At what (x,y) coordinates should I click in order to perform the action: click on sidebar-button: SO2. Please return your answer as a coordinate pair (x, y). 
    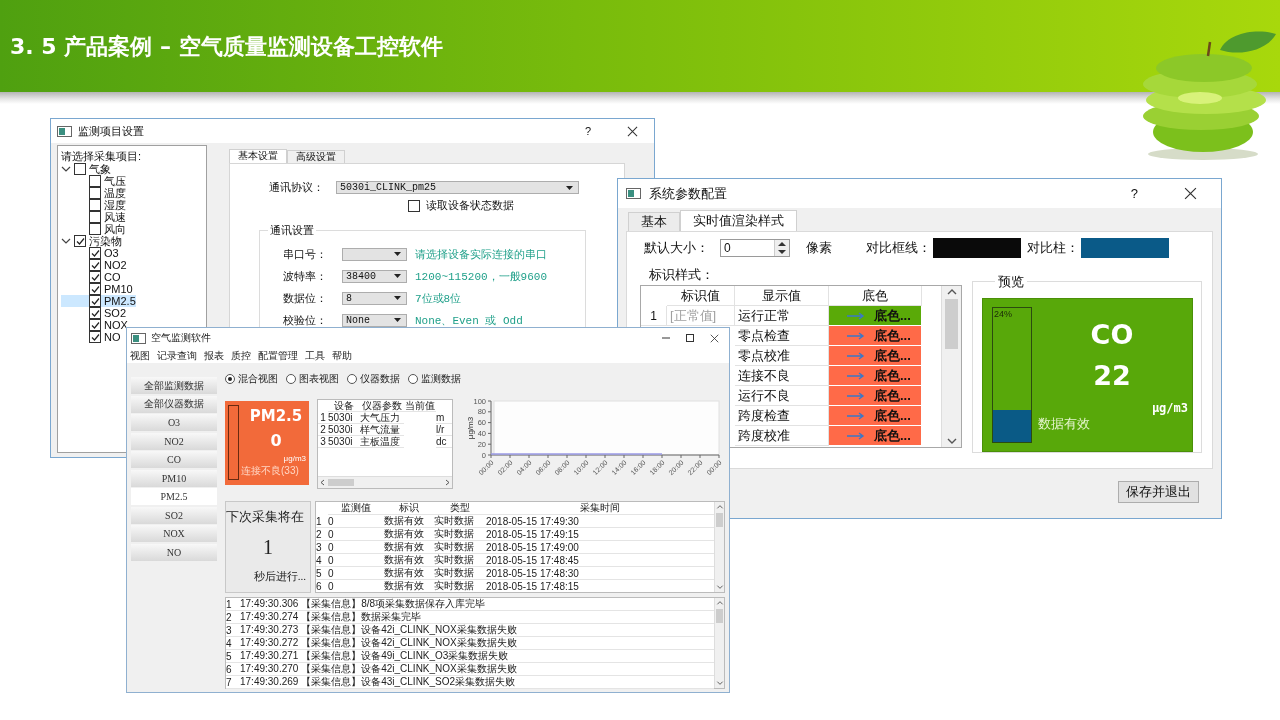
    Looking at the image, I should click on (174, 515).